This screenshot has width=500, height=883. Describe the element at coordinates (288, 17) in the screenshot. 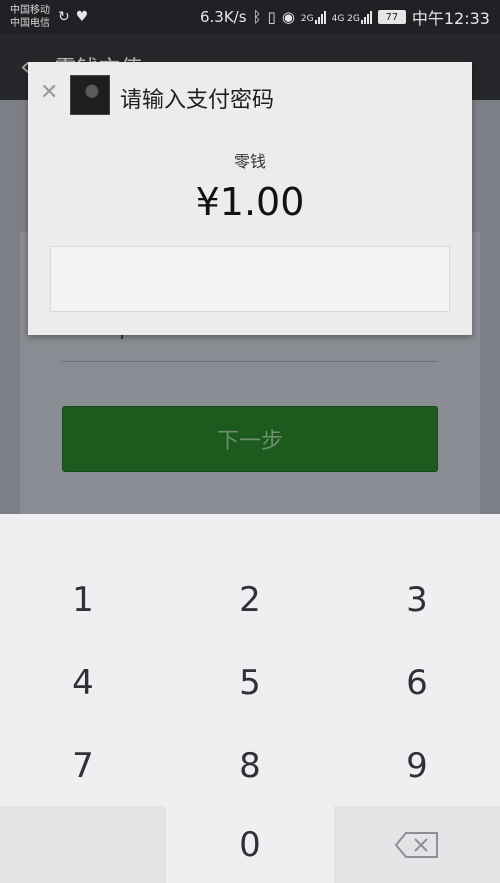

I see `eye-icon: ◉` at that location.